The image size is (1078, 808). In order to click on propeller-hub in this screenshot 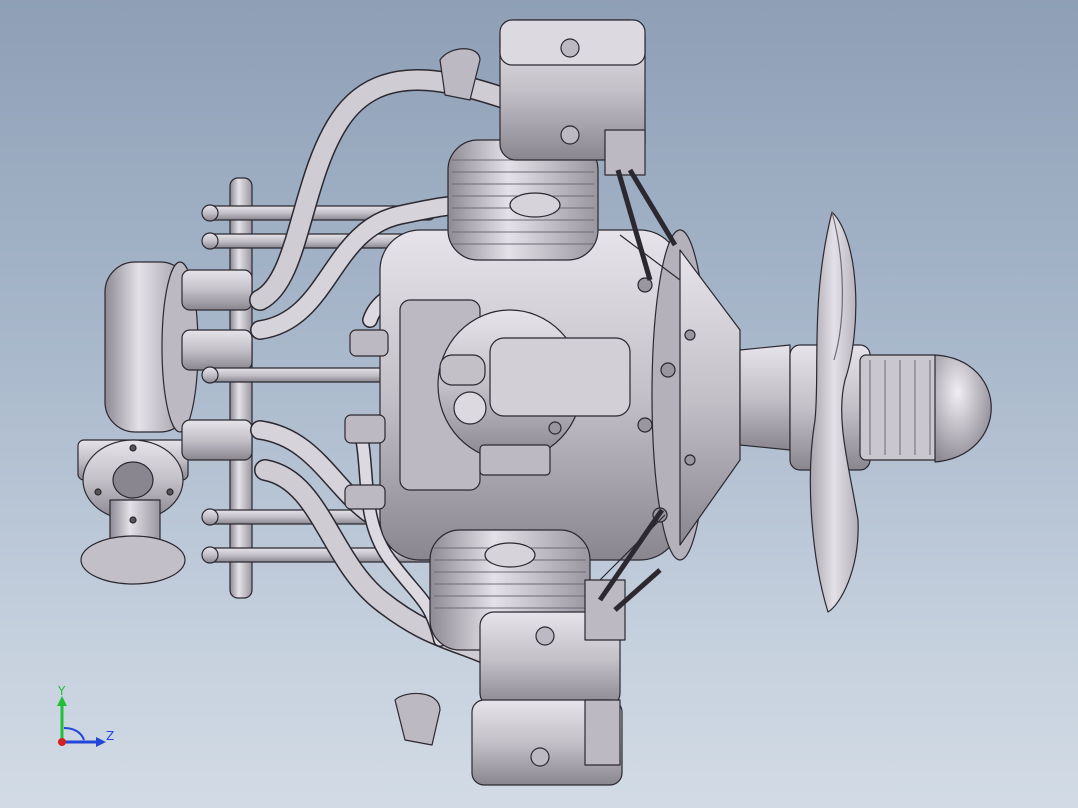, I will do `click(865, 407)`.